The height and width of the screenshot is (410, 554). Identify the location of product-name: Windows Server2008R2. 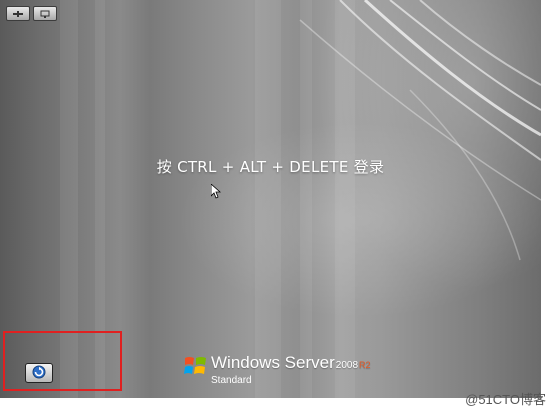
(291, 362).